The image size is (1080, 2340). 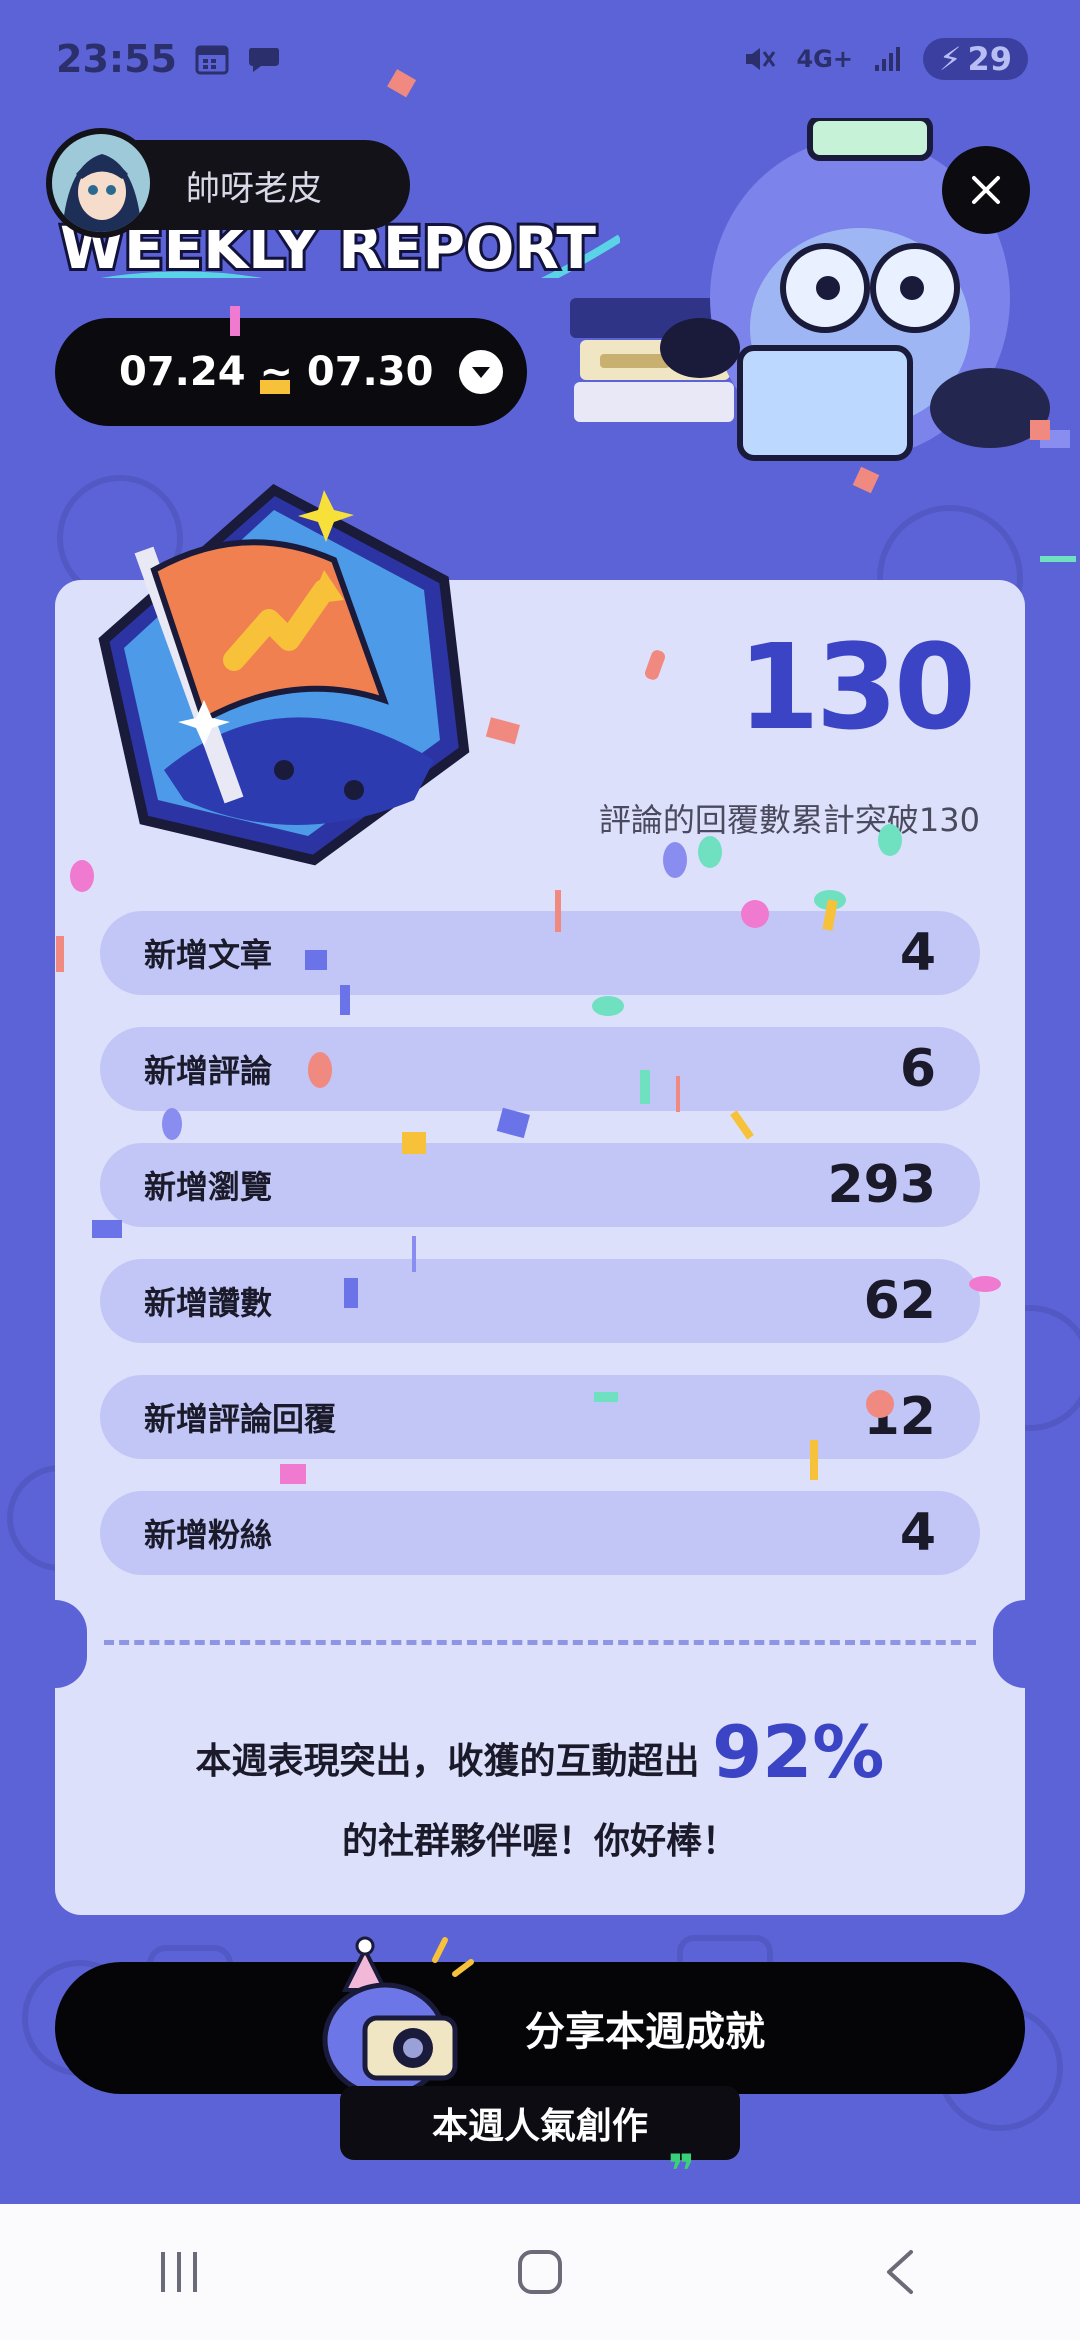 I want to click on home-icon, so click(x=540, y=2272).